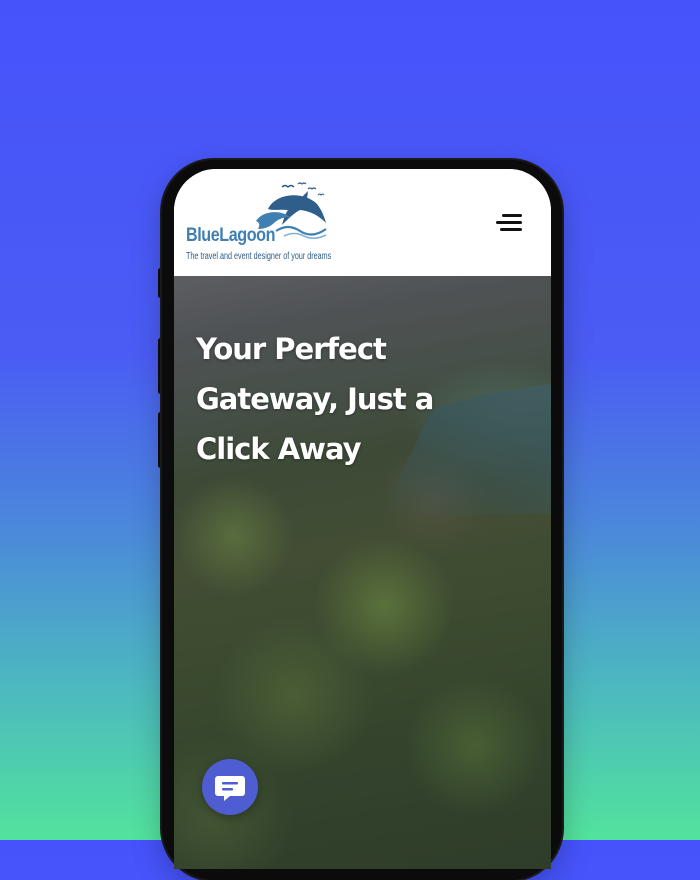  What do you see at coordinates (510, 223) in the screenshot?
I see `hamburger-menu-icon` at bounding box center [510, 223].